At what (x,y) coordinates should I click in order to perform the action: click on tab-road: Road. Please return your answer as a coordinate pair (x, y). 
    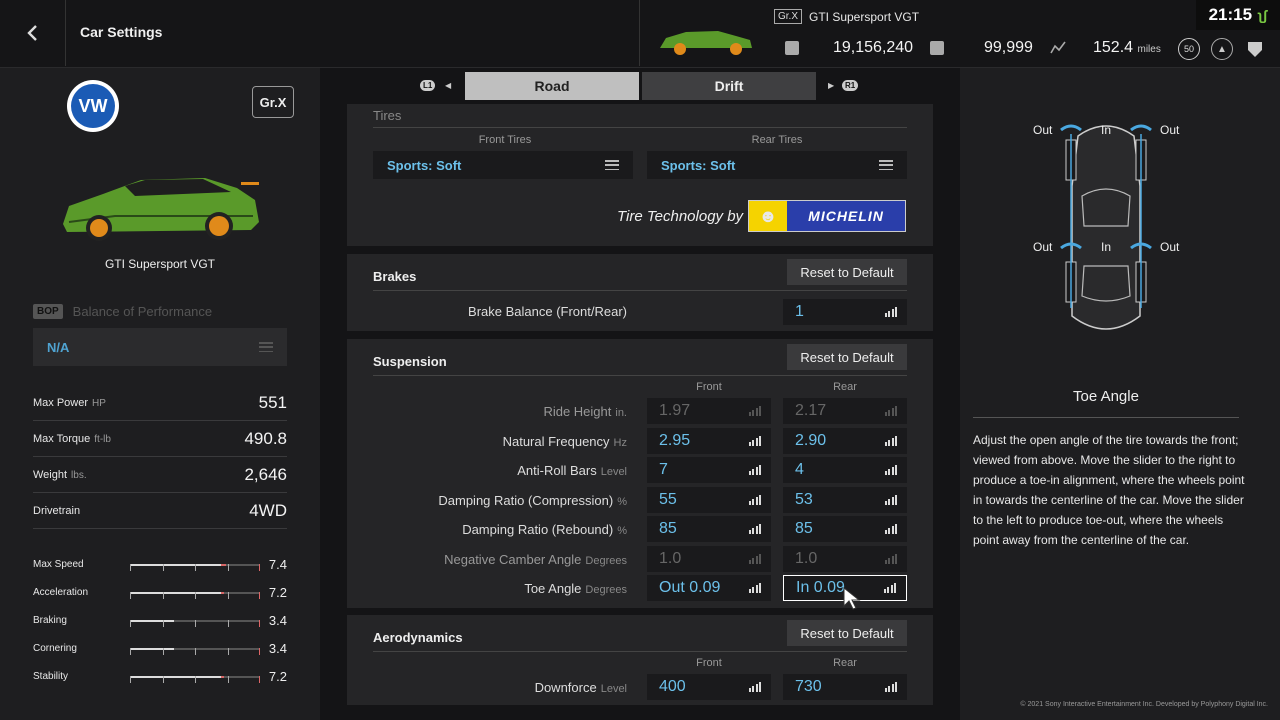
    Looking at the image, I should click on (552, 86).